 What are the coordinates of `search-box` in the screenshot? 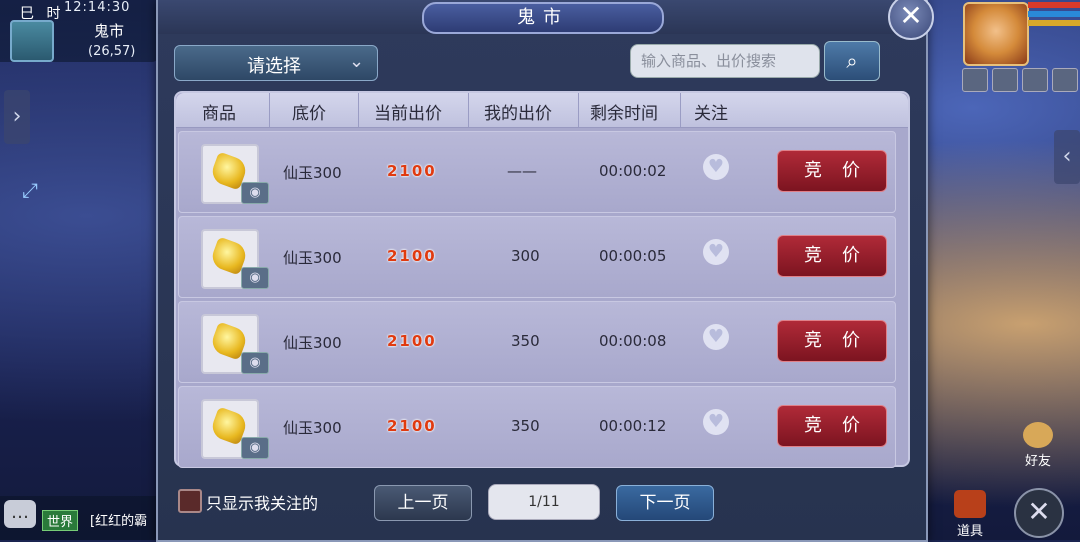 It's located at (725, 61).